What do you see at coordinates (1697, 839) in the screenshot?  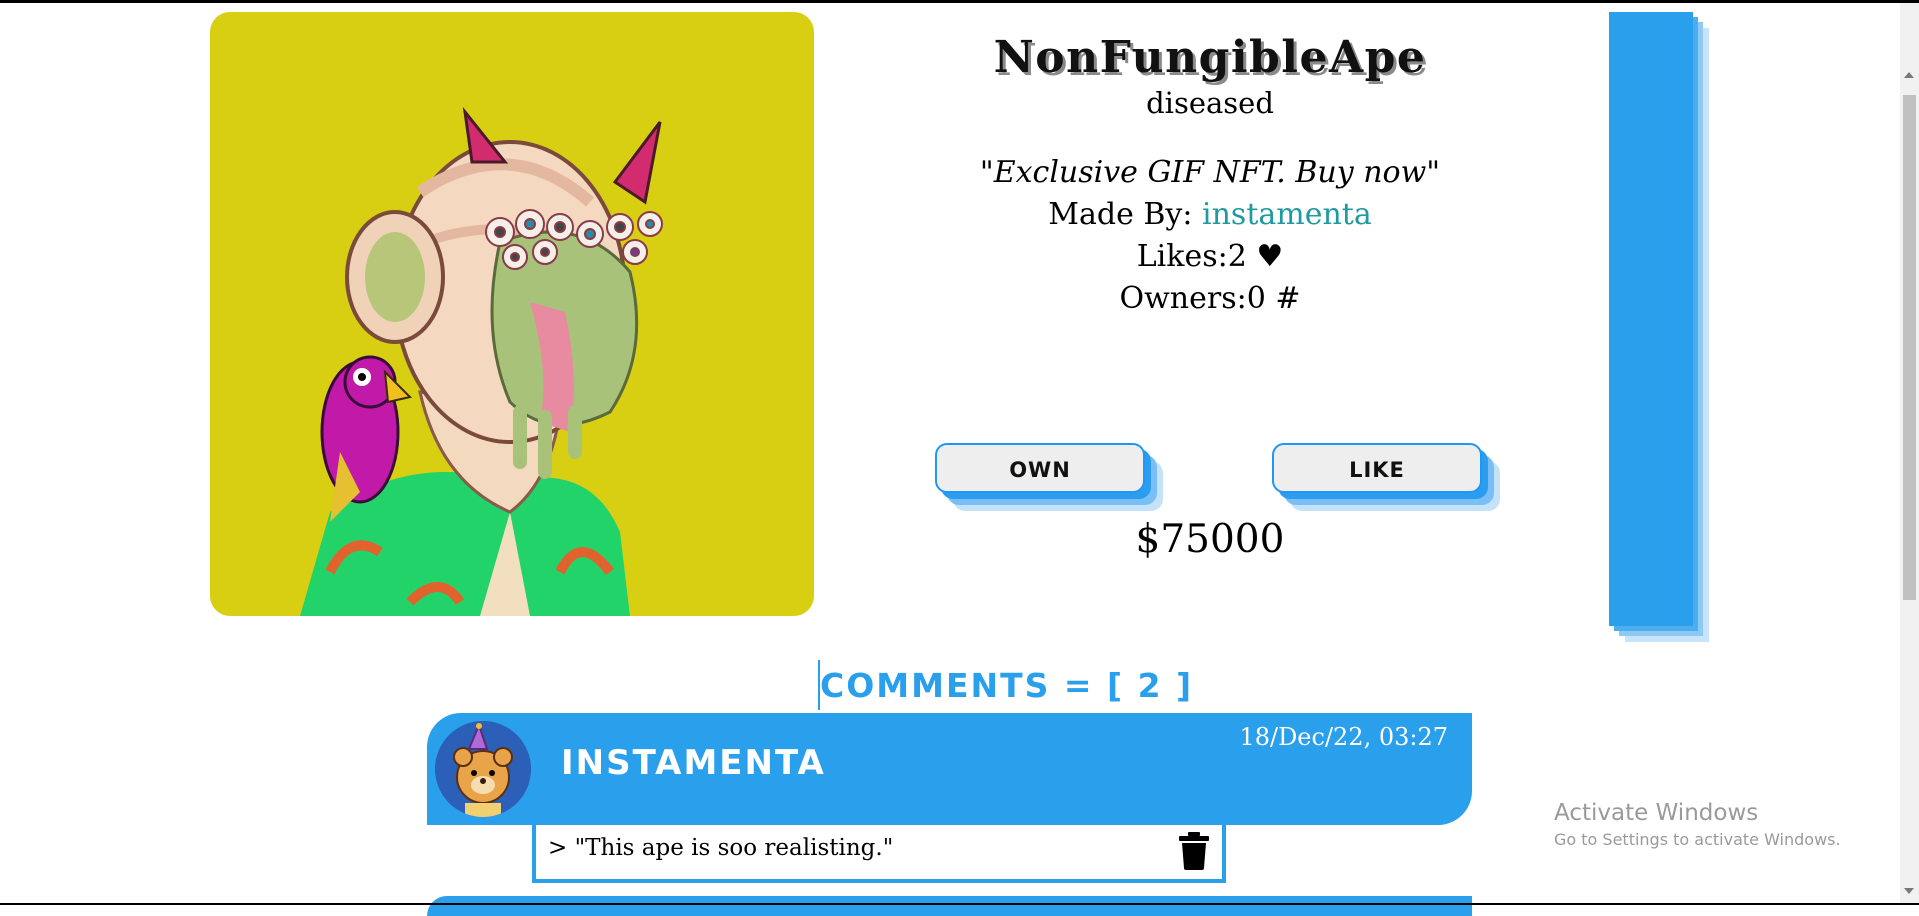 I see `watermark-subtitle: Go to Settings to activate Windows.` at bounding box center [1697, 839].